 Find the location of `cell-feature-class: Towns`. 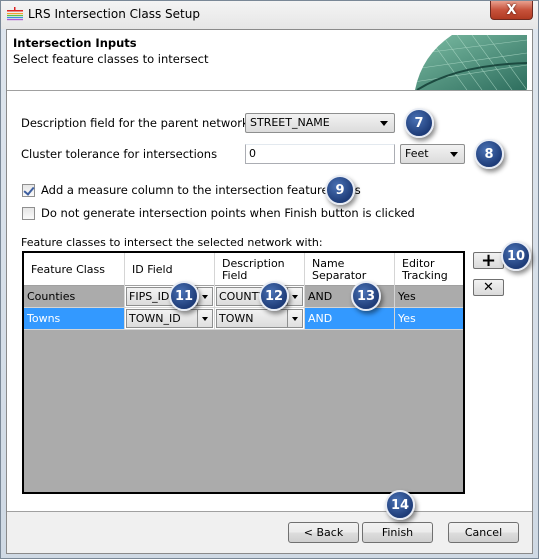

cell-feature-class: Towns is located at coordinates (74, 319).